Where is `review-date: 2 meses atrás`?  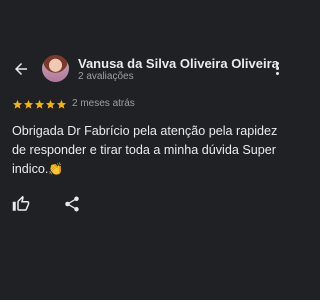
review-date: 2 meses atrás is located at coordinates (103, 103).